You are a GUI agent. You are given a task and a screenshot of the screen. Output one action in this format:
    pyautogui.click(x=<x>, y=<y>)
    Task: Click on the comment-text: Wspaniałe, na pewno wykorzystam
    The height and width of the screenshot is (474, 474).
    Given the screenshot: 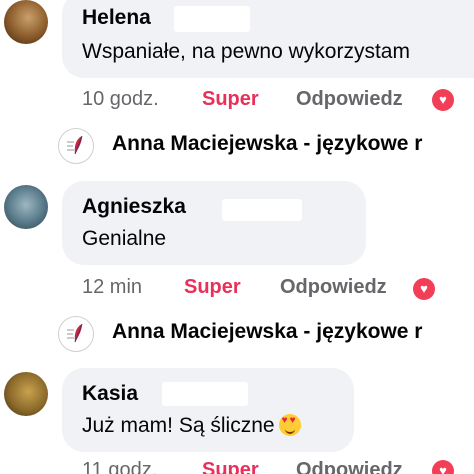 What is the action you would take?
    pyautogui.click(x=246, y=51)
    